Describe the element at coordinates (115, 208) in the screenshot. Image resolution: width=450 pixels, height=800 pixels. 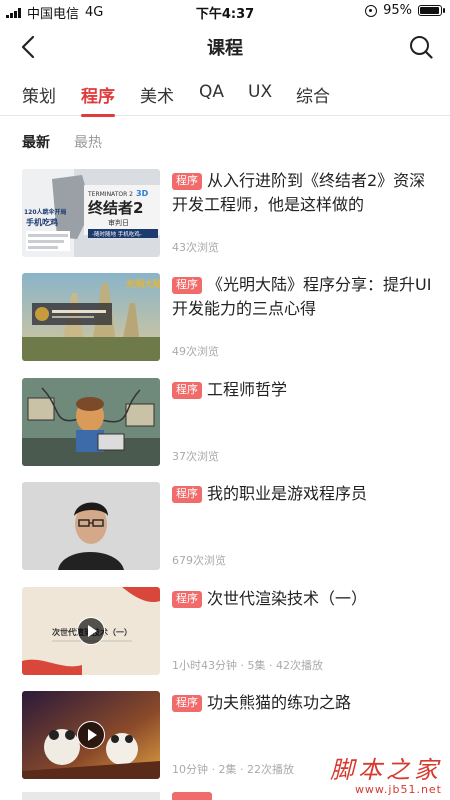
I see `svg-text: 终结者2` at that location.